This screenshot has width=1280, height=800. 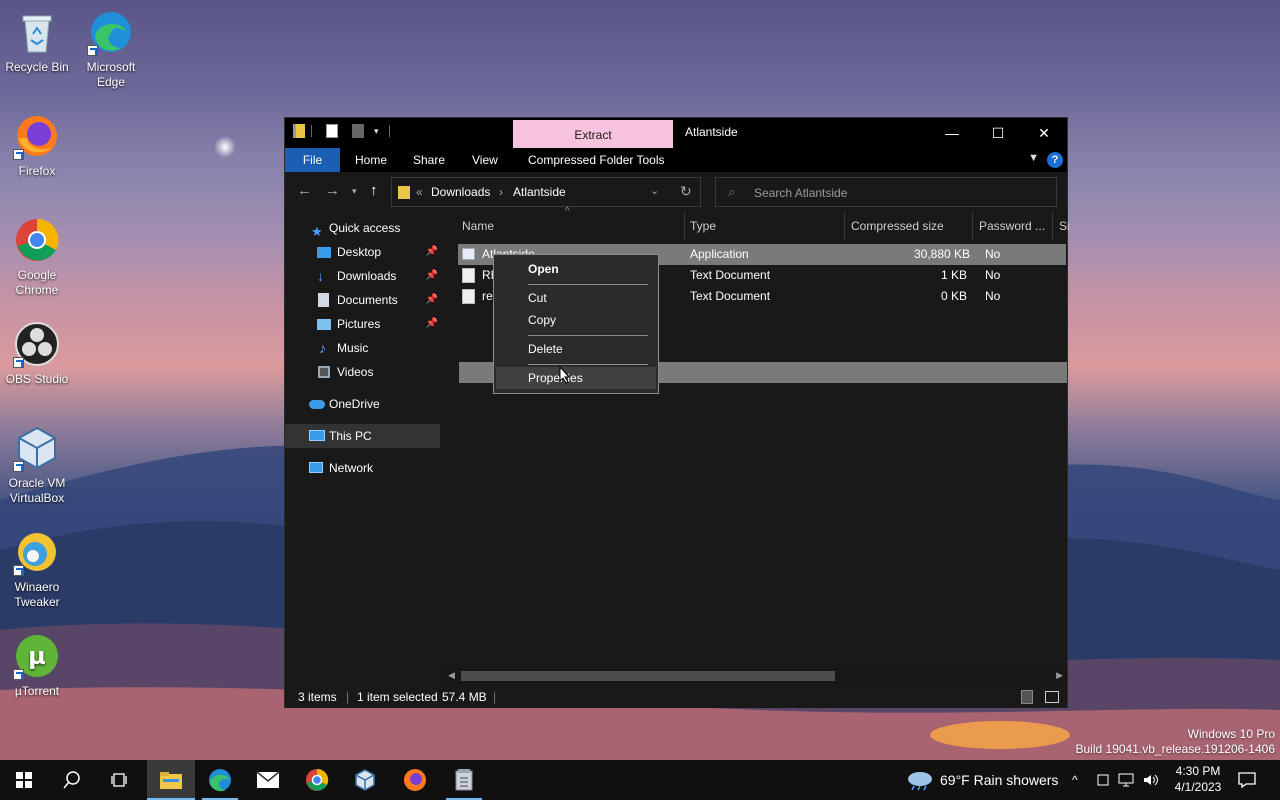 I want to click on file-explorer-icon, so click(x=171, y=780).